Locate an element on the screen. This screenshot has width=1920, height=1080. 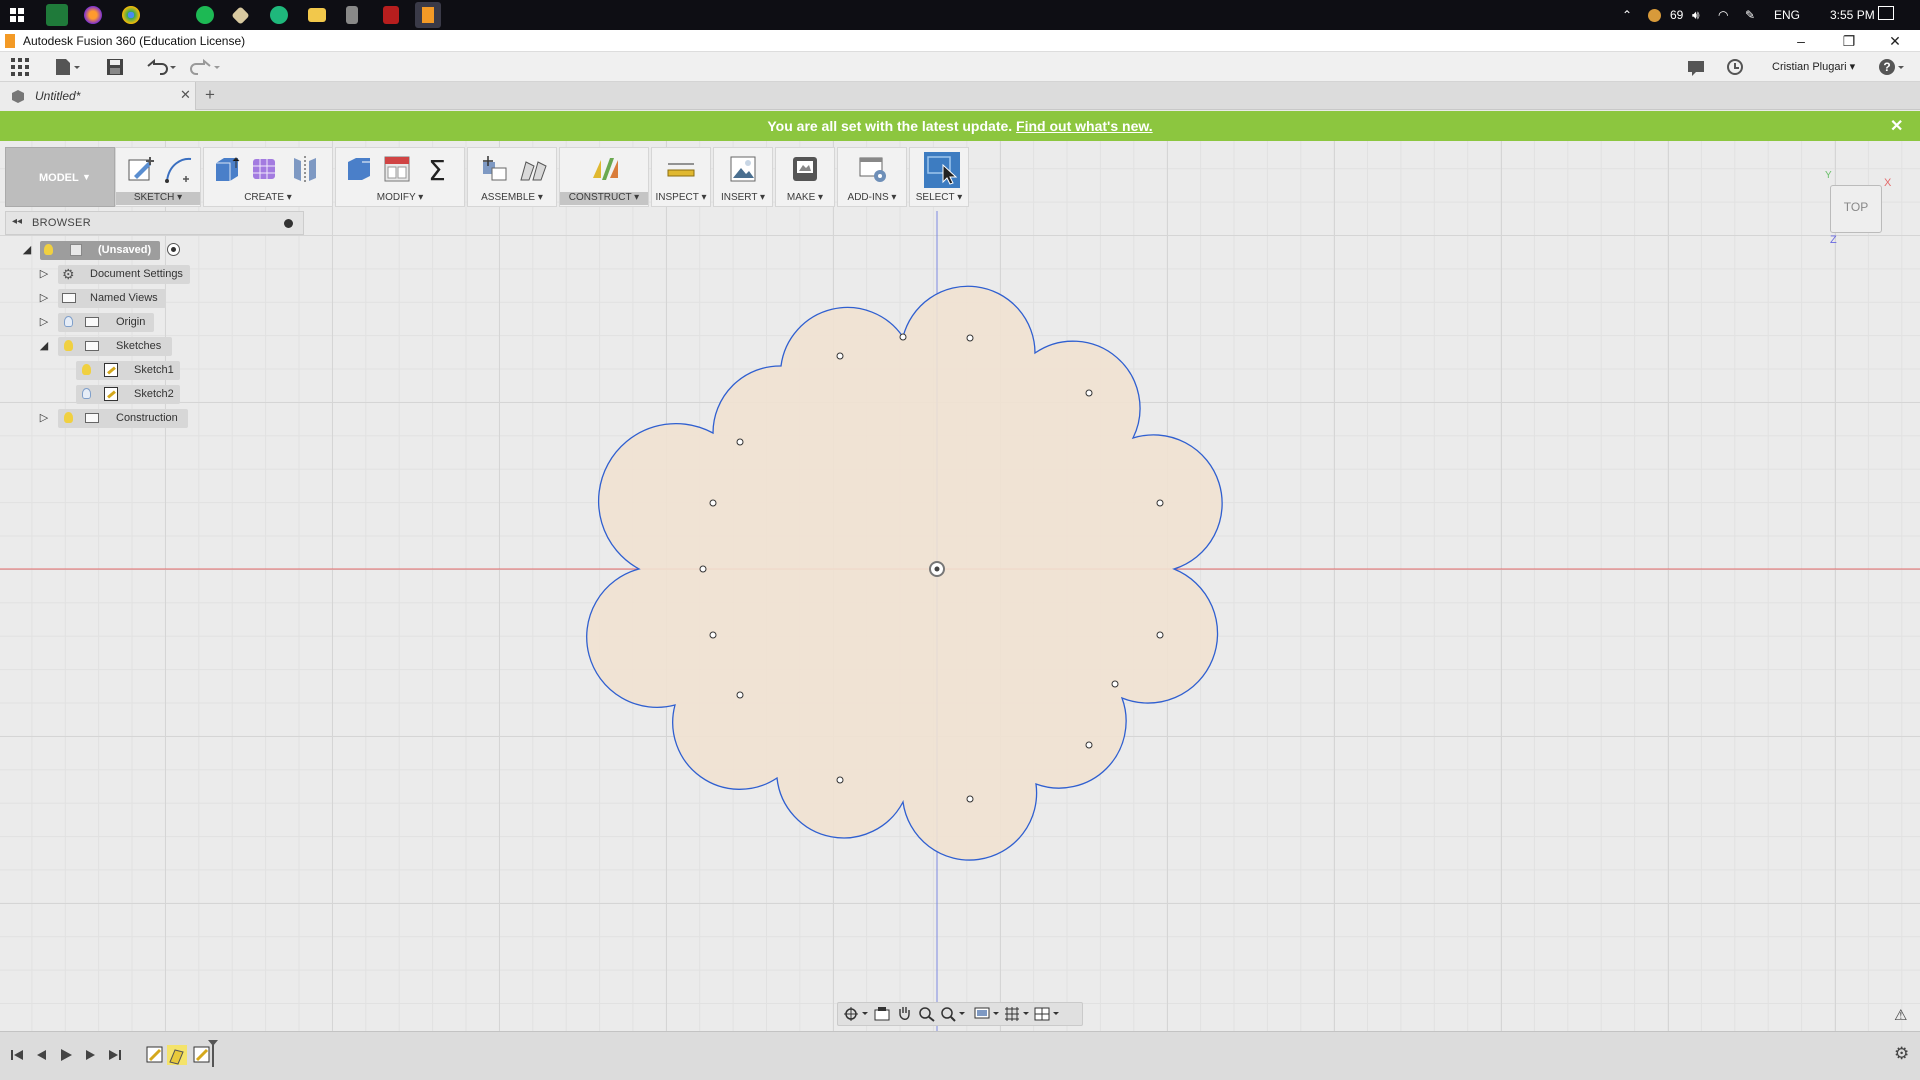
tree-item-named-views: ▷ Named Views is located at coordinates (100, 298).